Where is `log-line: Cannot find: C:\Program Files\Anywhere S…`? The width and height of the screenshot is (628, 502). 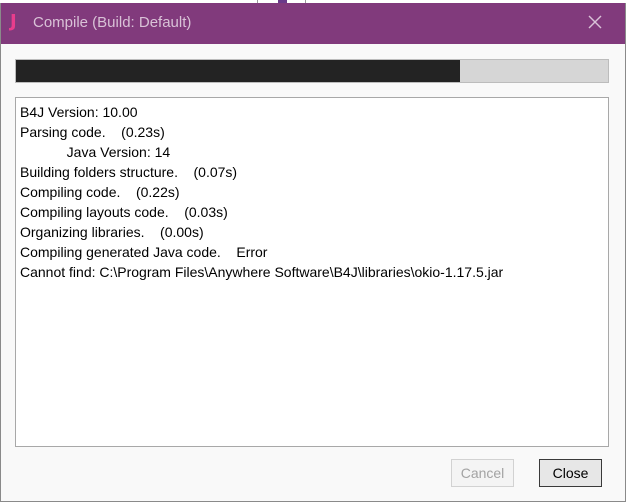 log-line: Cannot find: C:\Program Files\Anywhere S… is located at coordinates (262, 272).